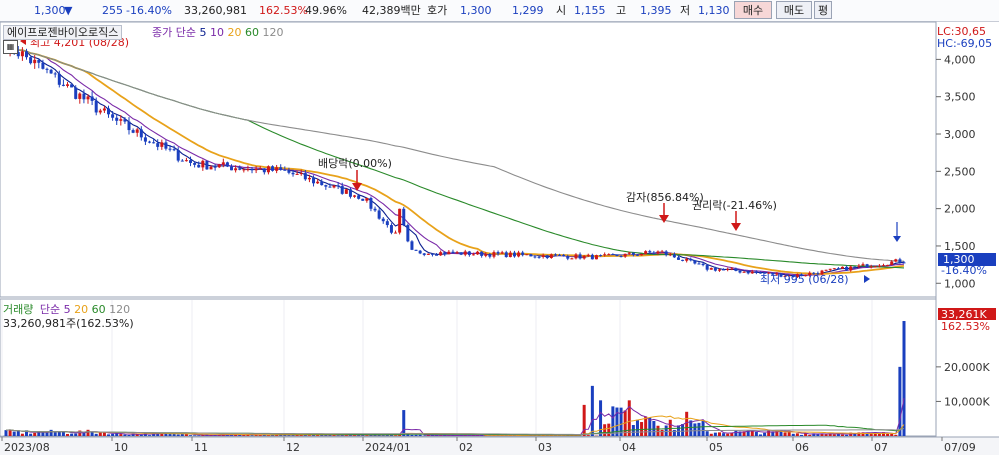 The image size is (999, 455). I want to click on vol-ma120-label: 120, so click(120, 309).